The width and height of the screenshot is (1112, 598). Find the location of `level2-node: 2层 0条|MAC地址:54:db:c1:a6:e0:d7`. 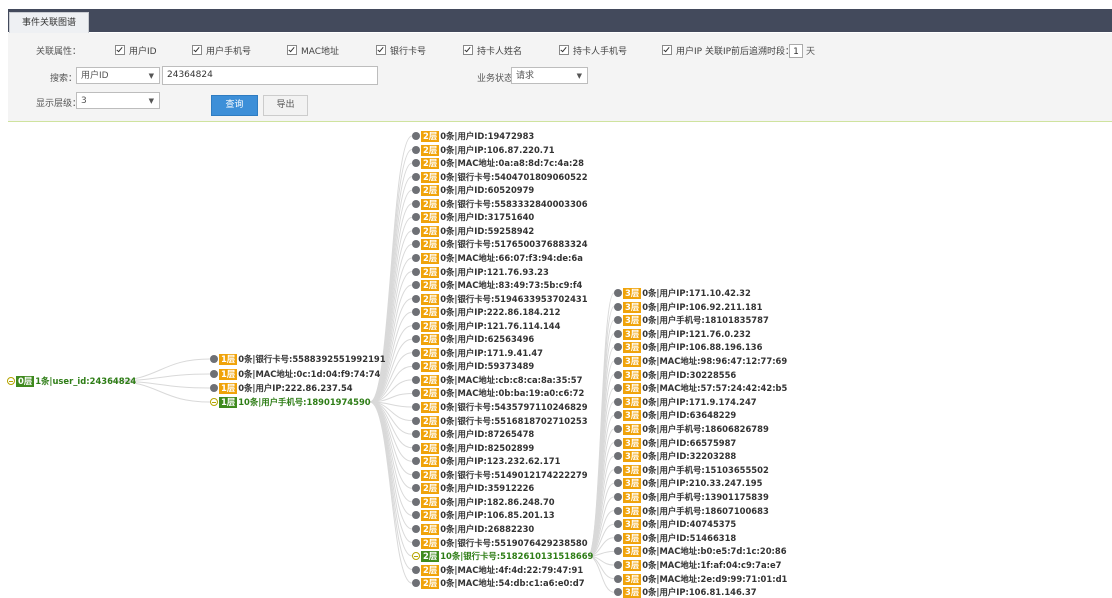

level2-node: 2层 0条|MAC地址:54:db:c1:a6:e0:d7 is located at coordinates (498, 584).